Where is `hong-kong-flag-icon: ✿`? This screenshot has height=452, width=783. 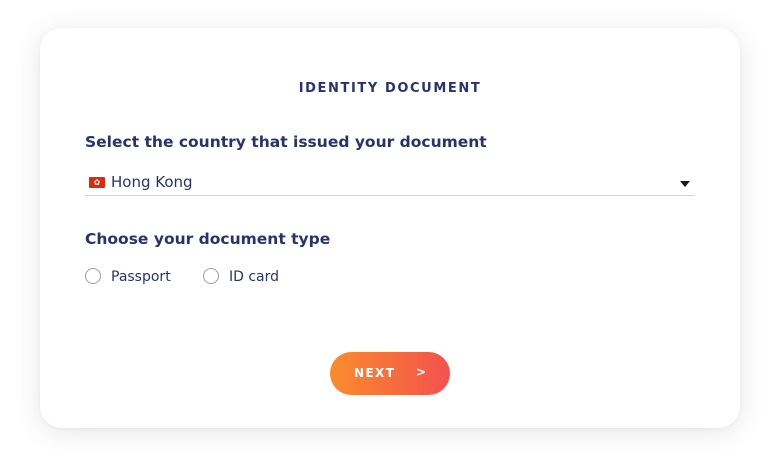
hong-kong-flag-icon: ✿ is located at coordinates (97, 182).